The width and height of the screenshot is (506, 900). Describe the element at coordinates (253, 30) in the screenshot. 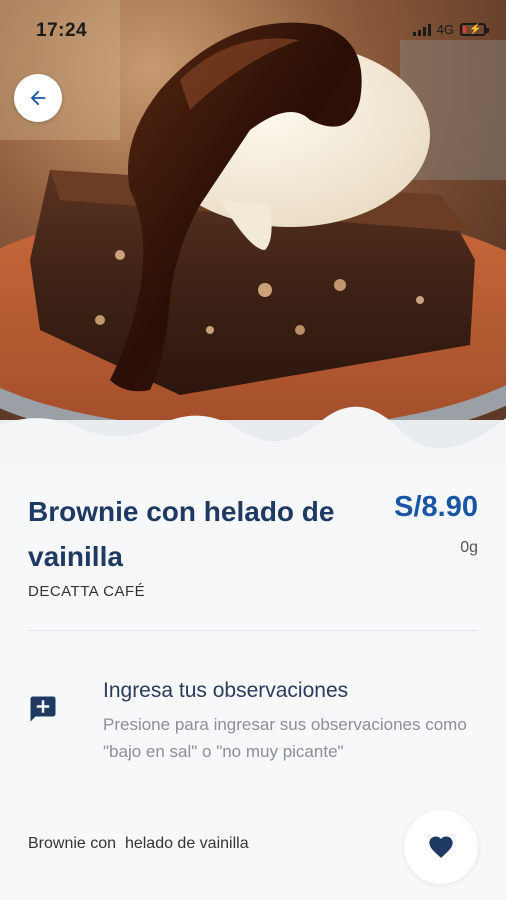

I see `status-bar: 17:24 4G ⚡` at that location.